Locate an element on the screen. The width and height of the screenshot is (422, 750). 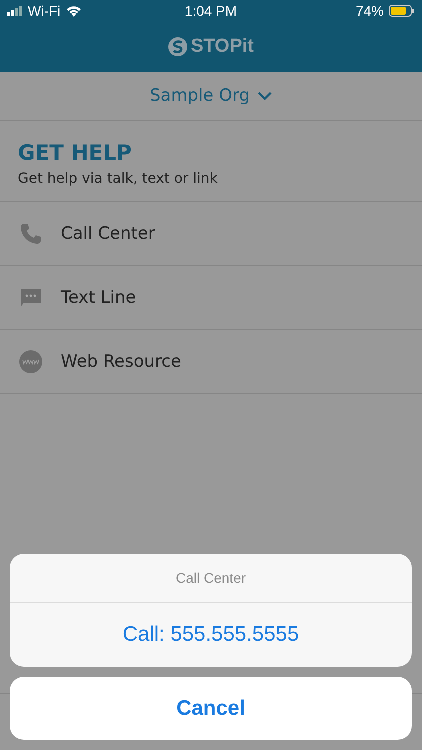
globe-icon is located at coordinates (31, 362).